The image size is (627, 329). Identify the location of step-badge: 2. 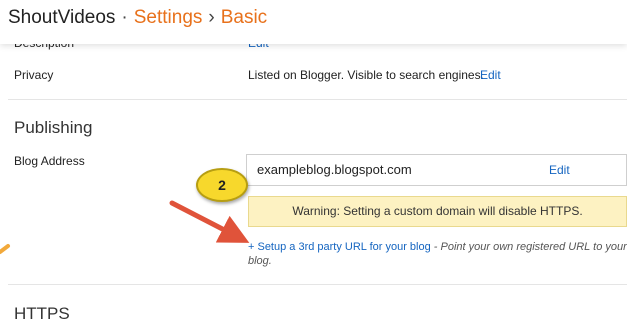
(222, 185).